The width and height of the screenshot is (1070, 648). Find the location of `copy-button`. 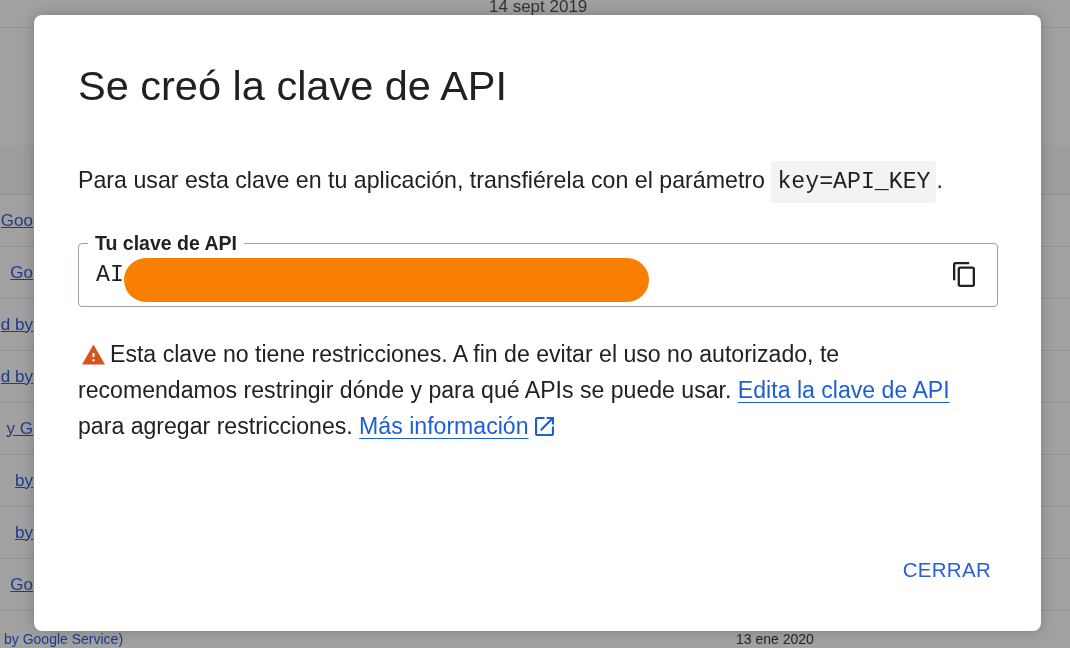

copy-button is located at coordinates (964, 274).